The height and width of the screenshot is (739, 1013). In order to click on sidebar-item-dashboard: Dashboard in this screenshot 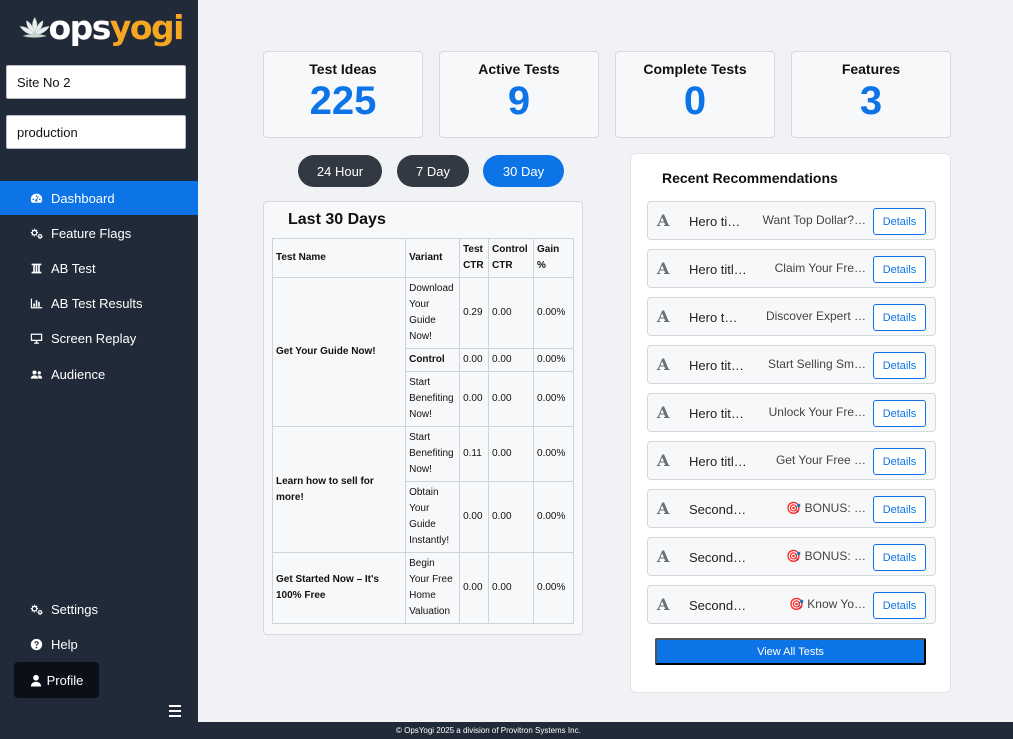, I will do `click(99, 198)`.